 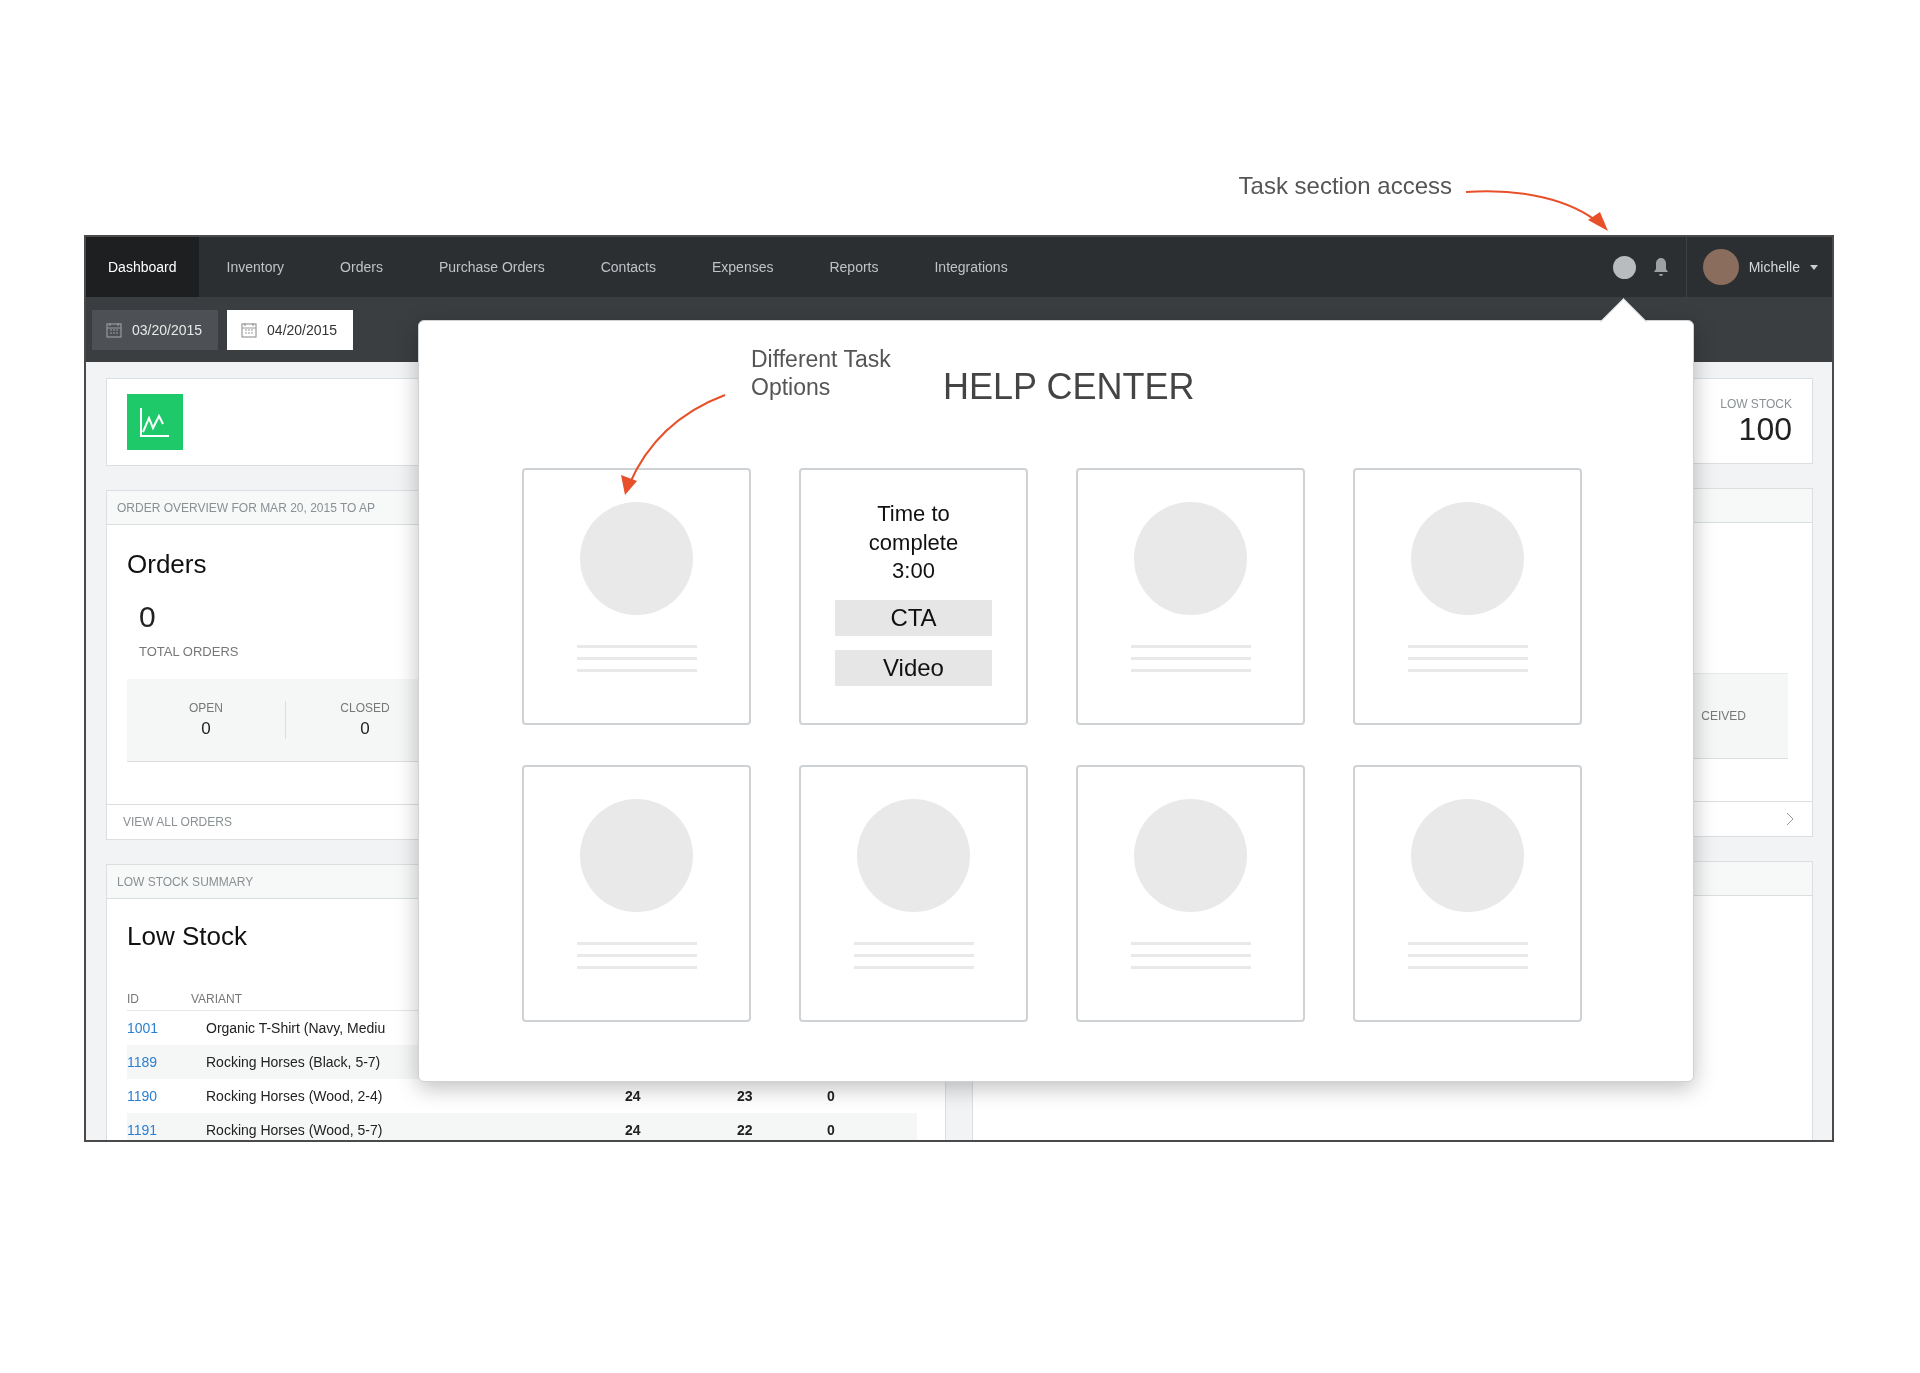 What do you see at coordinates (166, 1130) in the screenshot?
I see `id-link: 1191` at bounding box center [166, 1130].